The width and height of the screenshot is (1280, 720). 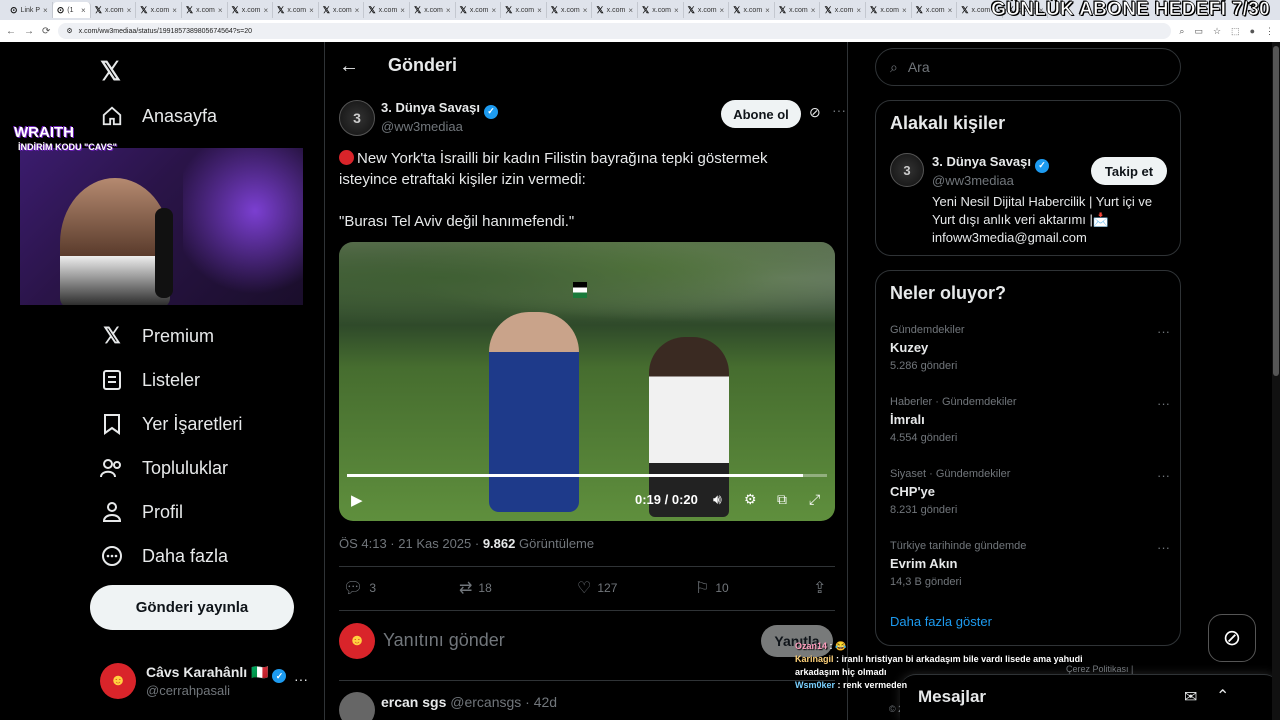 What do you see at coordinates (150, 380) in the screenshot?
I see `nav-lists: Listeler` at bounding box center [150, 380].